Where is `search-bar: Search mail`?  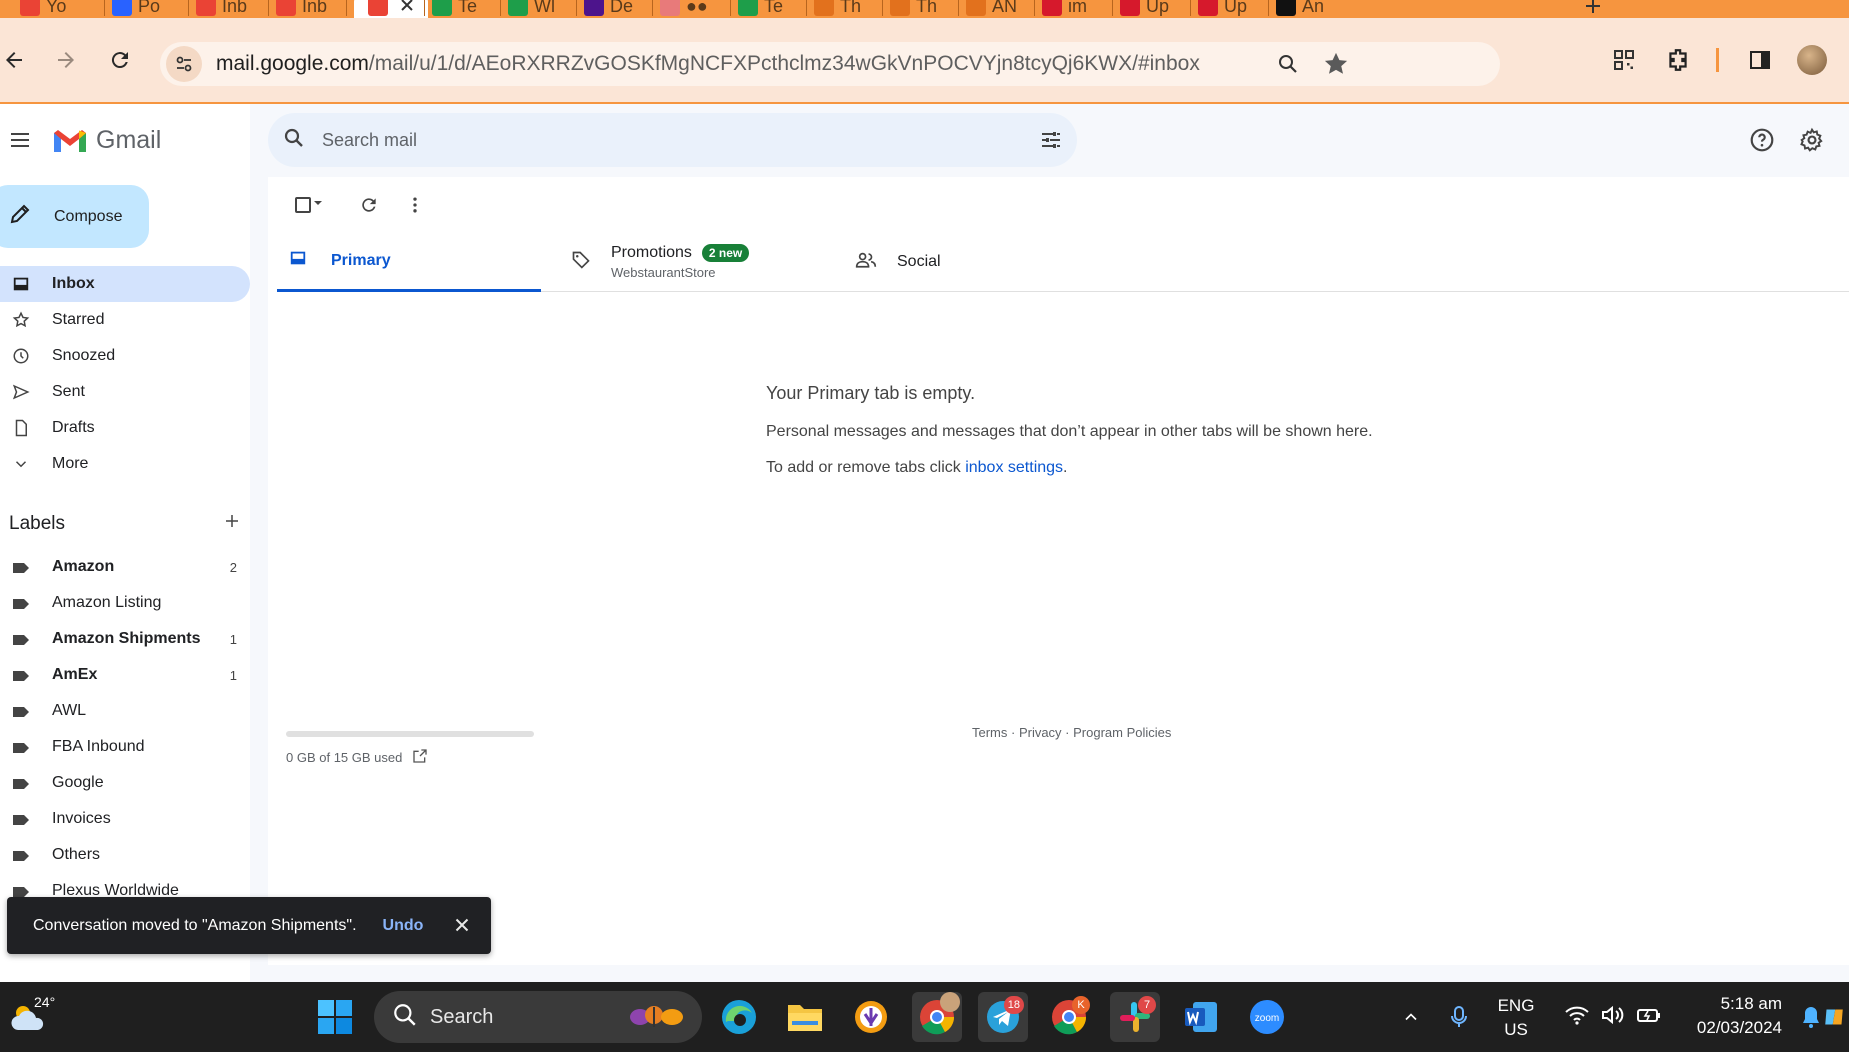 search-bar: Search mail is located at coordinates (672, 140).